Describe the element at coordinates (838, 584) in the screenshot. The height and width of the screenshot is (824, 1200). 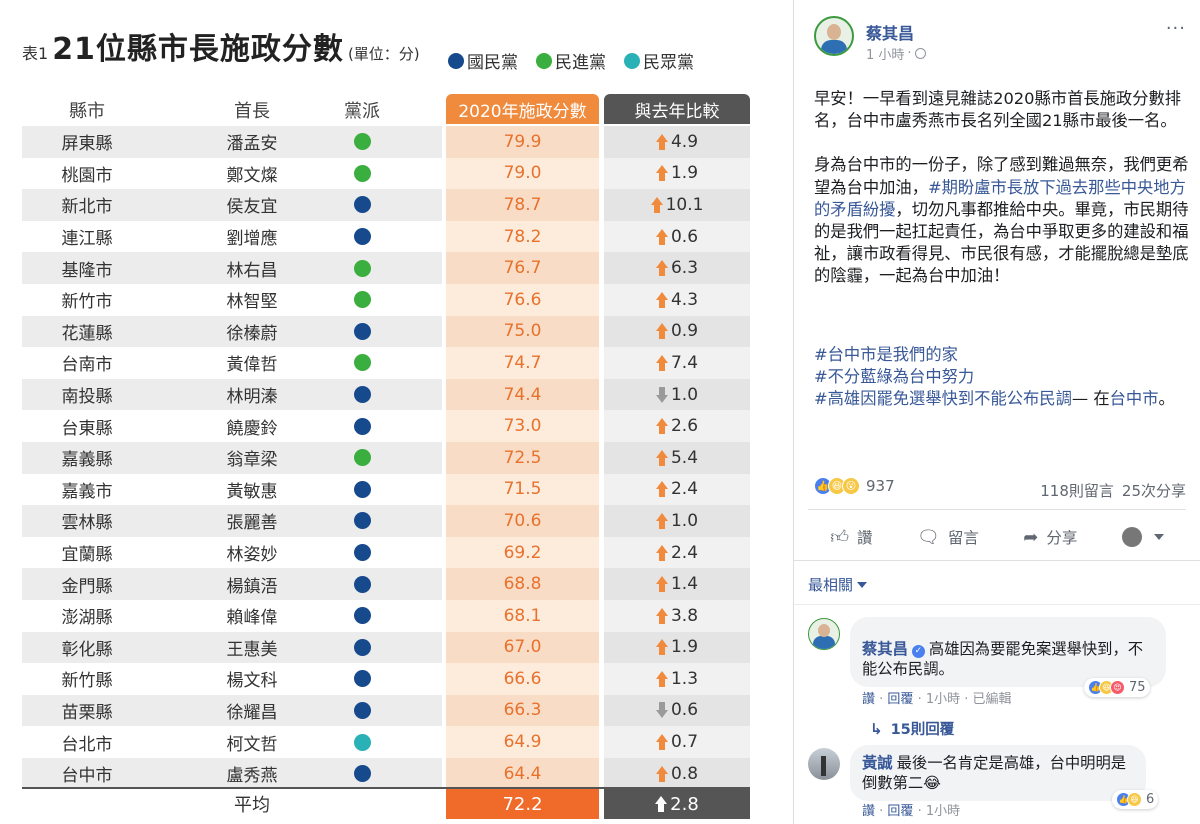
I see `comment-sort-dropdown: 最相關` at that location.